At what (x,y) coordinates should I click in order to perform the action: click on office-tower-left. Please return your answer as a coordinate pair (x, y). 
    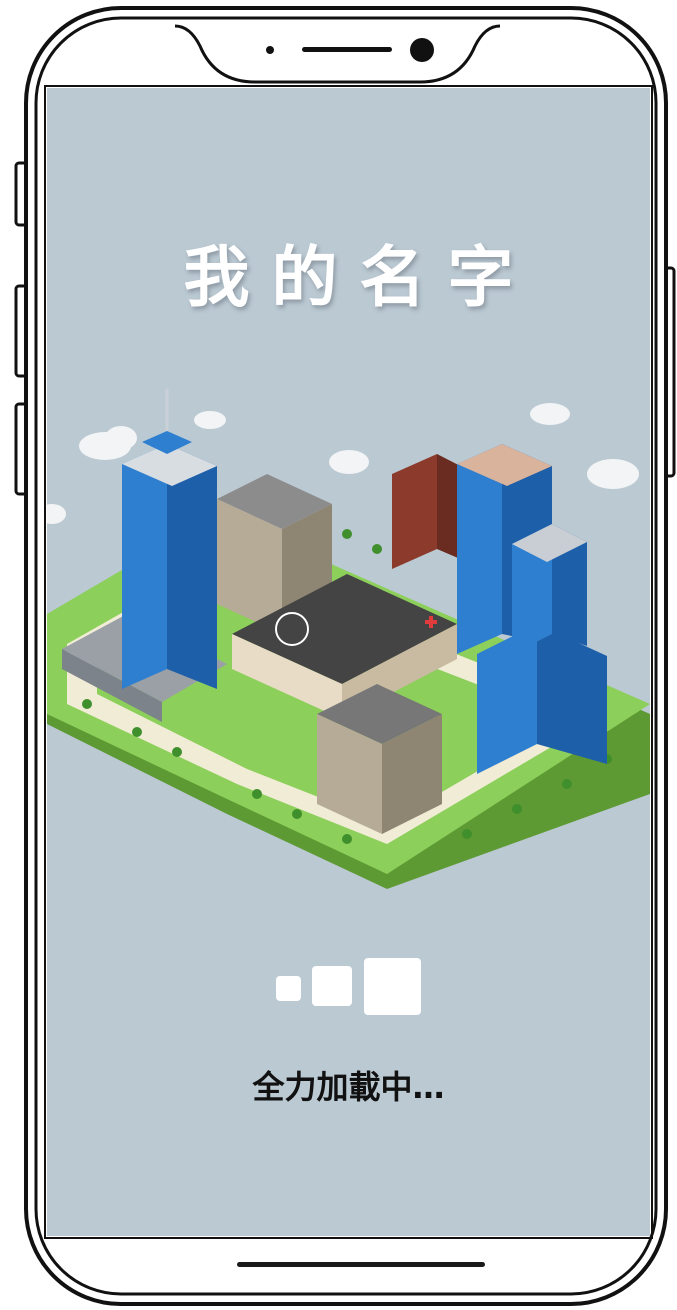
    Looking at the image, I should click on (169, 539).